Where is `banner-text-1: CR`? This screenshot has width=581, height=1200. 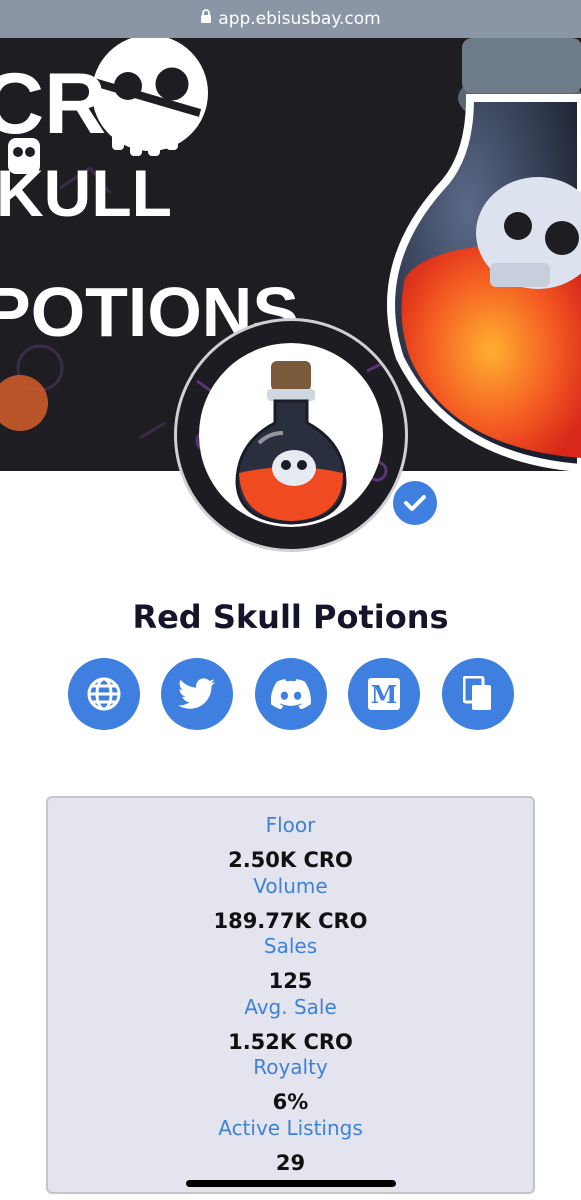
banner-text-1: CR is located at coordinates (53, 104).